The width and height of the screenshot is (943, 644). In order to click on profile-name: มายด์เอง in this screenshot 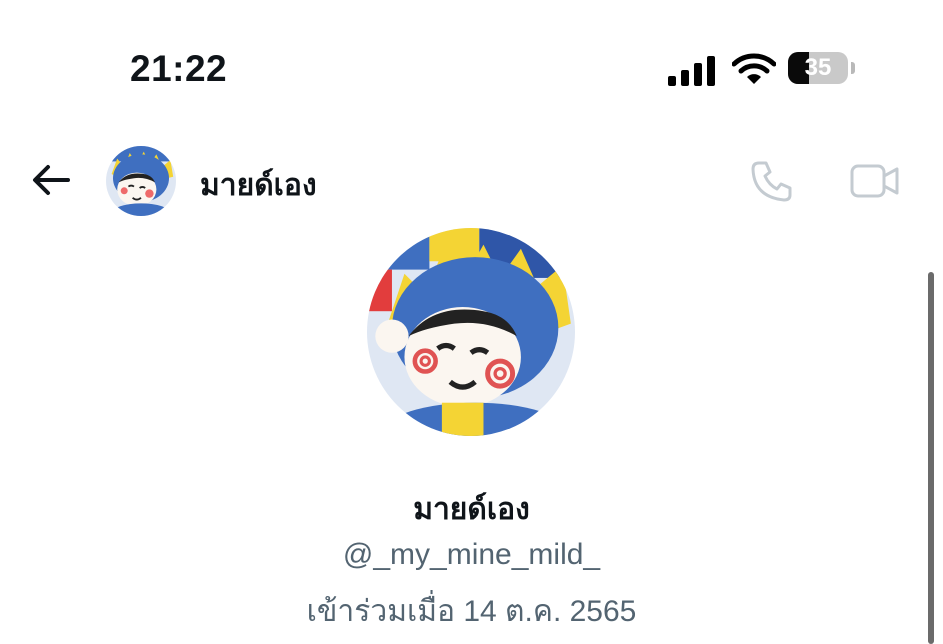, I will do `click(471, 509)`.